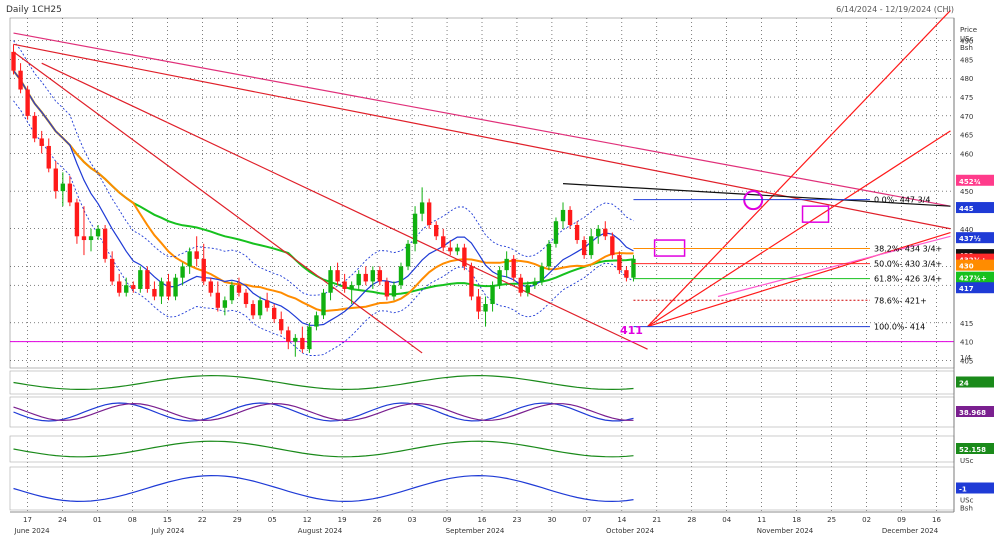 This screenshot has width=994, height=540. Describe the element at coordinates (966, 192) in the screenshot. I see `price-tick-label: 450` at that location.